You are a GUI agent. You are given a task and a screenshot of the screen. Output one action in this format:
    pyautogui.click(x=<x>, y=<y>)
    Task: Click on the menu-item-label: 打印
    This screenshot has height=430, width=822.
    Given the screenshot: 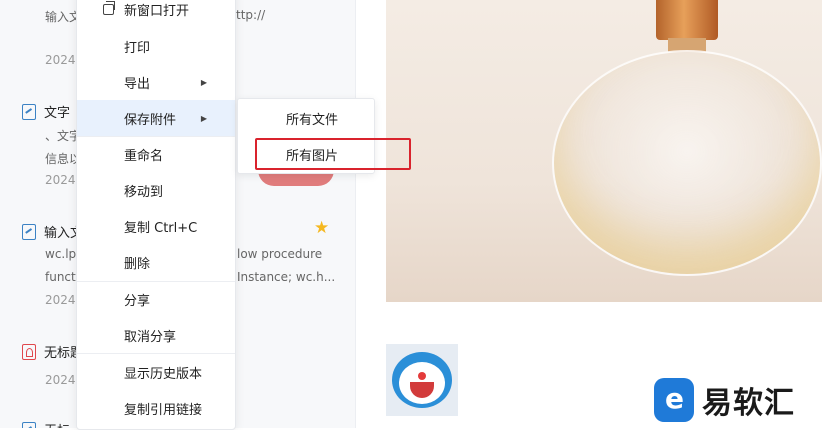 What is the action you would take?
    pyautogui.click(x=137, y=48)
    